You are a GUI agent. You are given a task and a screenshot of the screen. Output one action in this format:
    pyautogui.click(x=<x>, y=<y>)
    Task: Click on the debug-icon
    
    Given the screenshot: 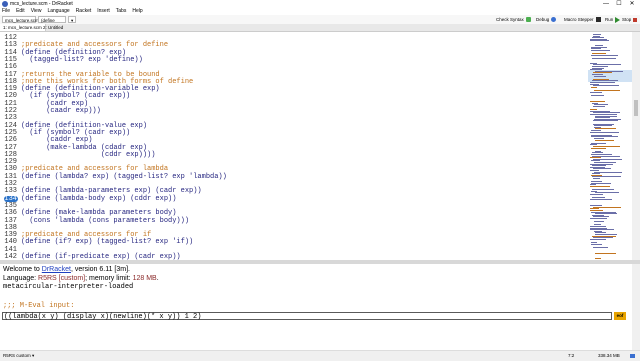 What is the action you would take?
    pyautogui.click(x=554, y=20)
    